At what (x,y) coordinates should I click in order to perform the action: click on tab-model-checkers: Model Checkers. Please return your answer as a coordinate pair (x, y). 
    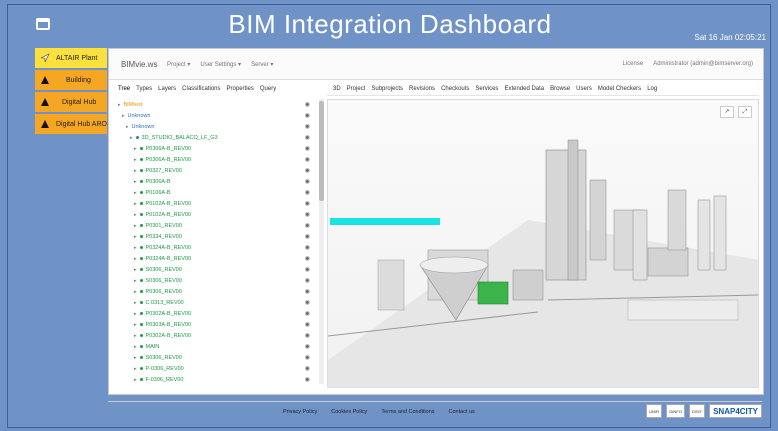
    Looking at the image, I should click on (619, 89).